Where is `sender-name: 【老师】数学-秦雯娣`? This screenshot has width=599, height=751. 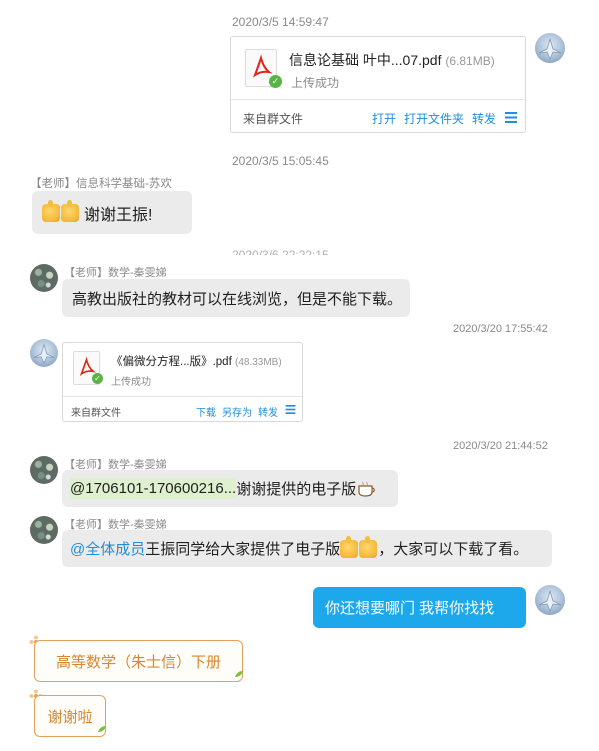 sender-name: 【老师】数学-秦雯娣 is located at coordinates (115, 273).